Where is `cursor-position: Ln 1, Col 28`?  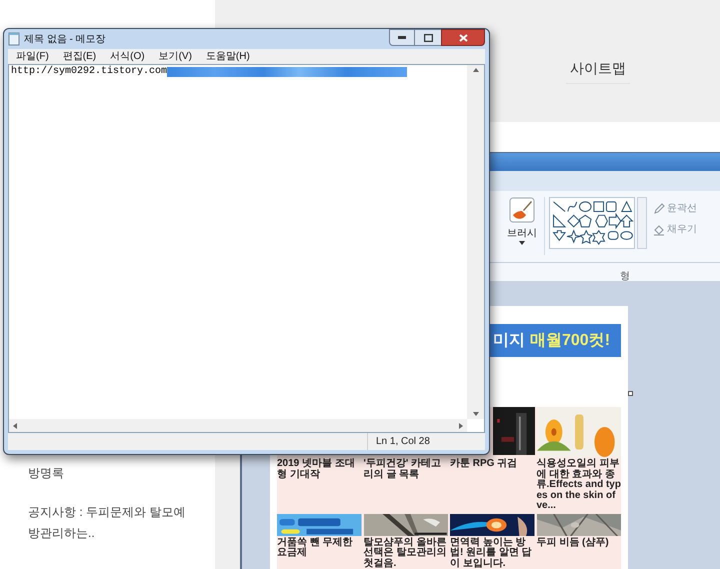
cursor-position: Ln 1, Col 28 is located at coordinates (402, 442).